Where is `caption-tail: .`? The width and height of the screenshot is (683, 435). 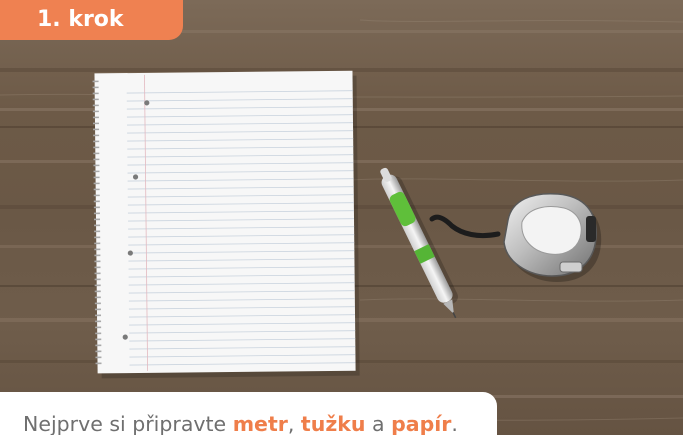 caption-tail: . is located at coordinates (454, 423).